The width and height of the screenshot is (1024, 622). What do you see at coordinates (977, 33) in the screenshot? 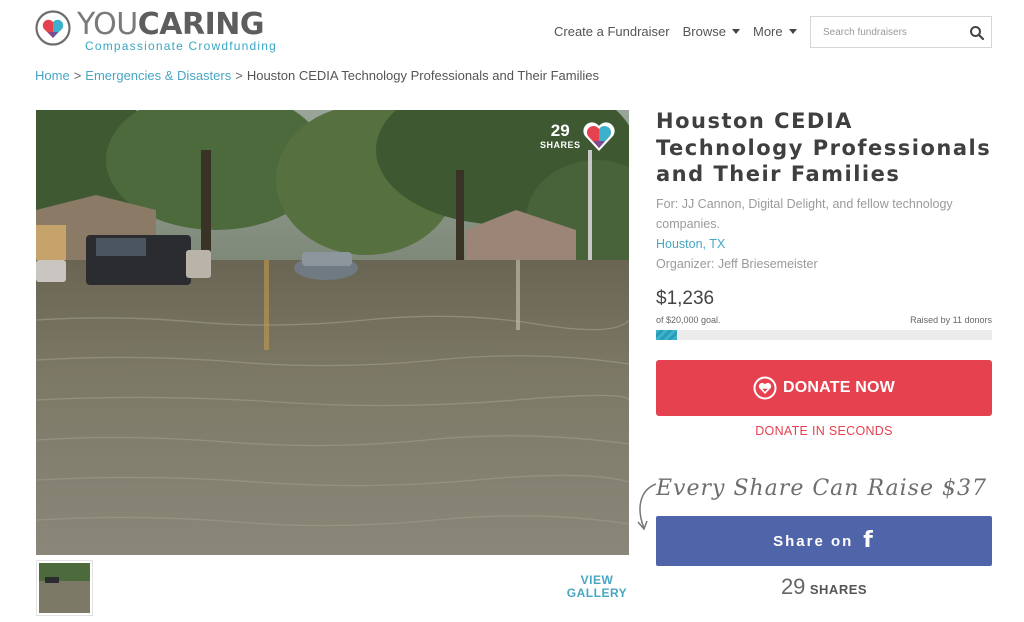
I see `search-icon` at bounding box center [977, 33].